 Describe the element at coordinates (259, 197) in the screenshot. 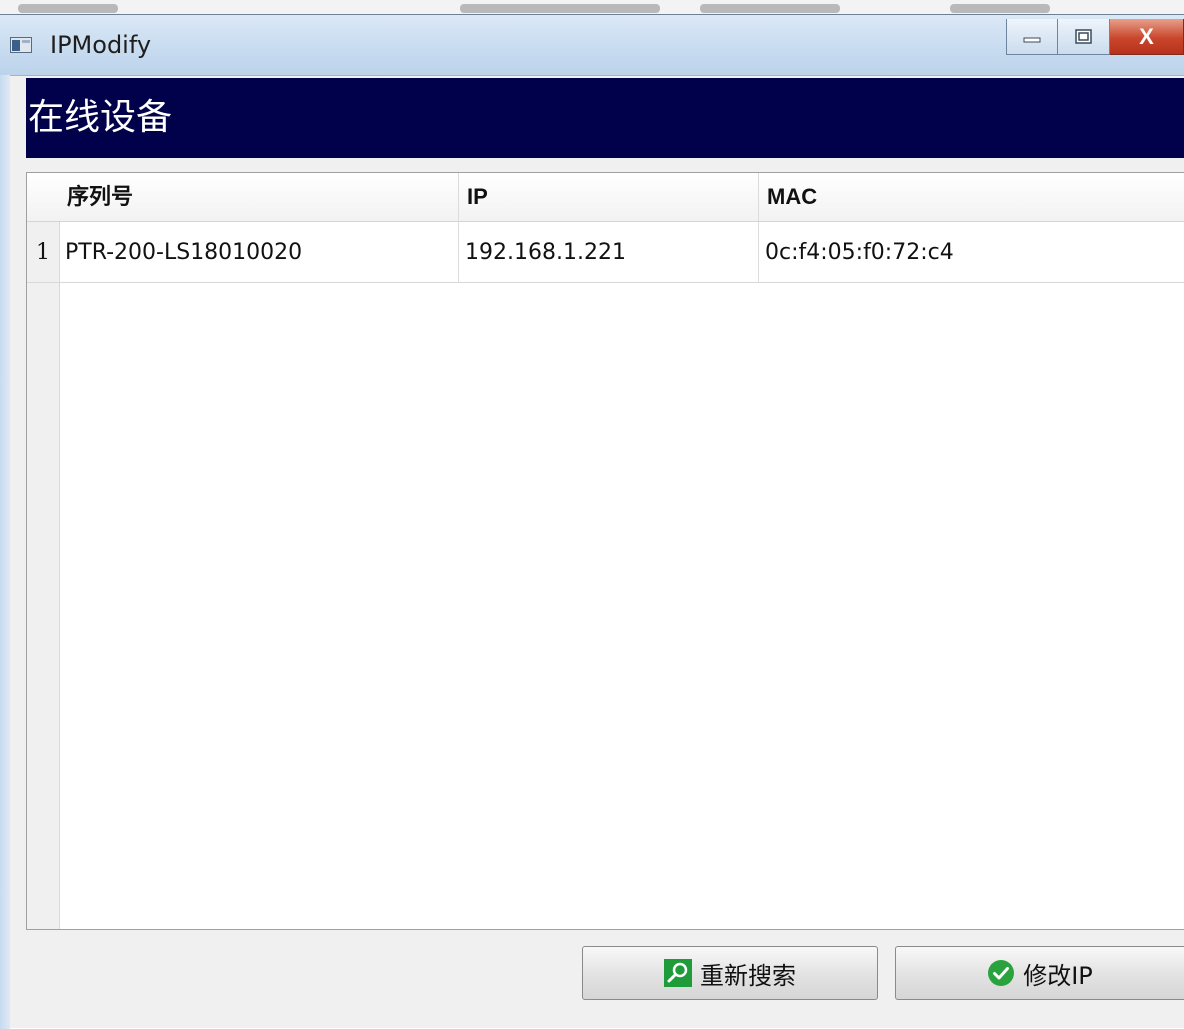

I see `column-header-serial: 序列号` at that location.